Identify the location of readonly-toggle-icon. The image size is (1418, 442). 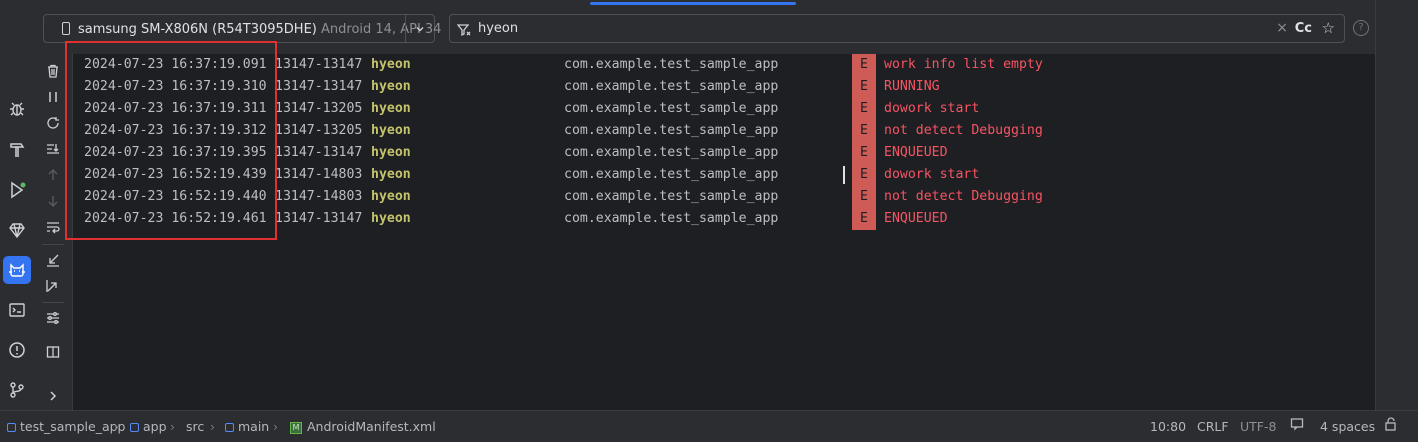
(1297, 425).